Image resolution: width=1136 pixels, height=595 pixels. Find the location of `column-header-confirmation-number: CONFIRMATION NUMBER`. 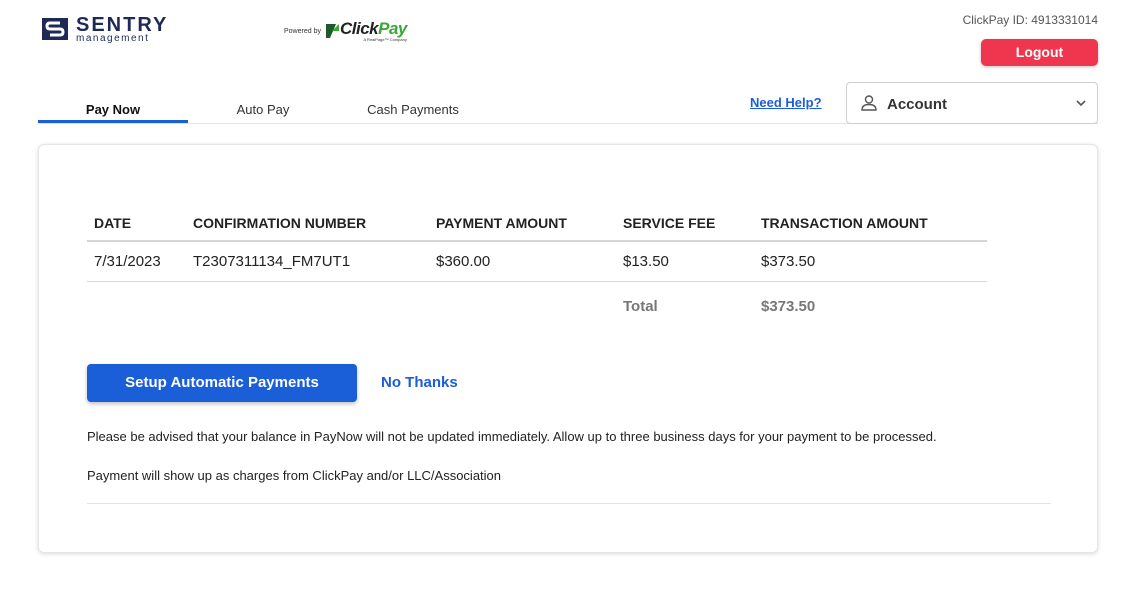

column-header-confirmation-number: CONFIRMATION NUMBER is located at coordinates (280, 223).